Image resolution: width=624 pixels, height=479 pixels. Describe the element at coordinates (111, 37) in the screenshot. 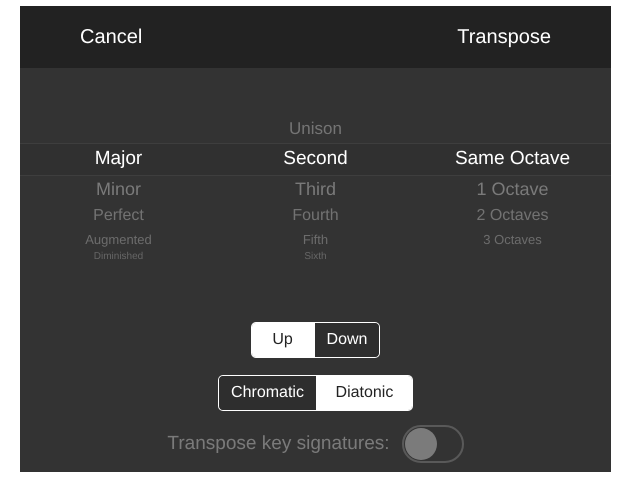

I see `cancel-button: Cancel` at that location.